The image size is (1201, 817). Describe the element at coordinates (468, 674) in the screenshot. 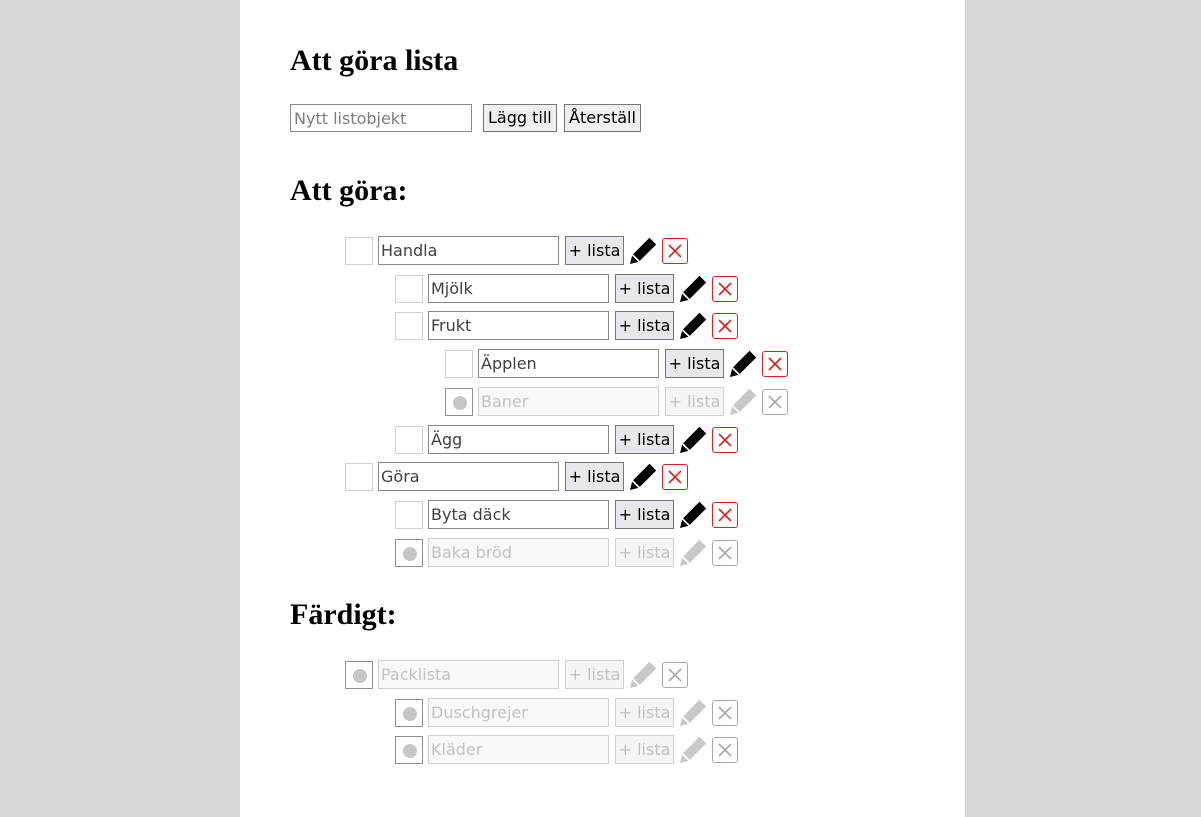

I see `item-text-field: Packlista` at that location.